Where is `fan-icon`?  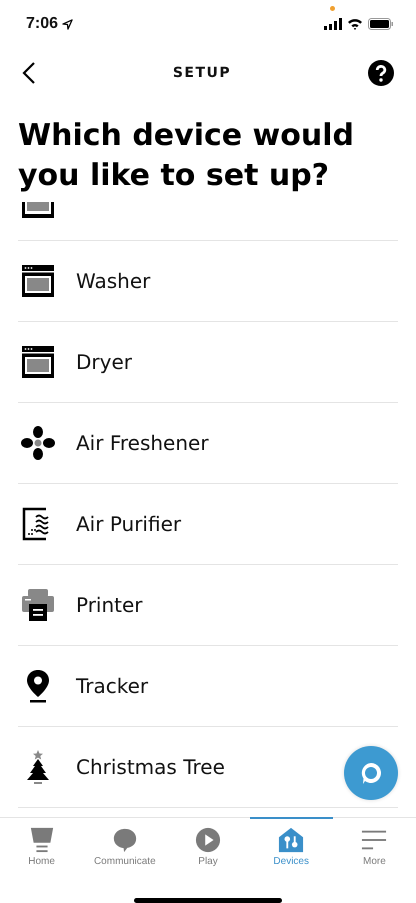
fan-icon is located at coordinates (38, 443).